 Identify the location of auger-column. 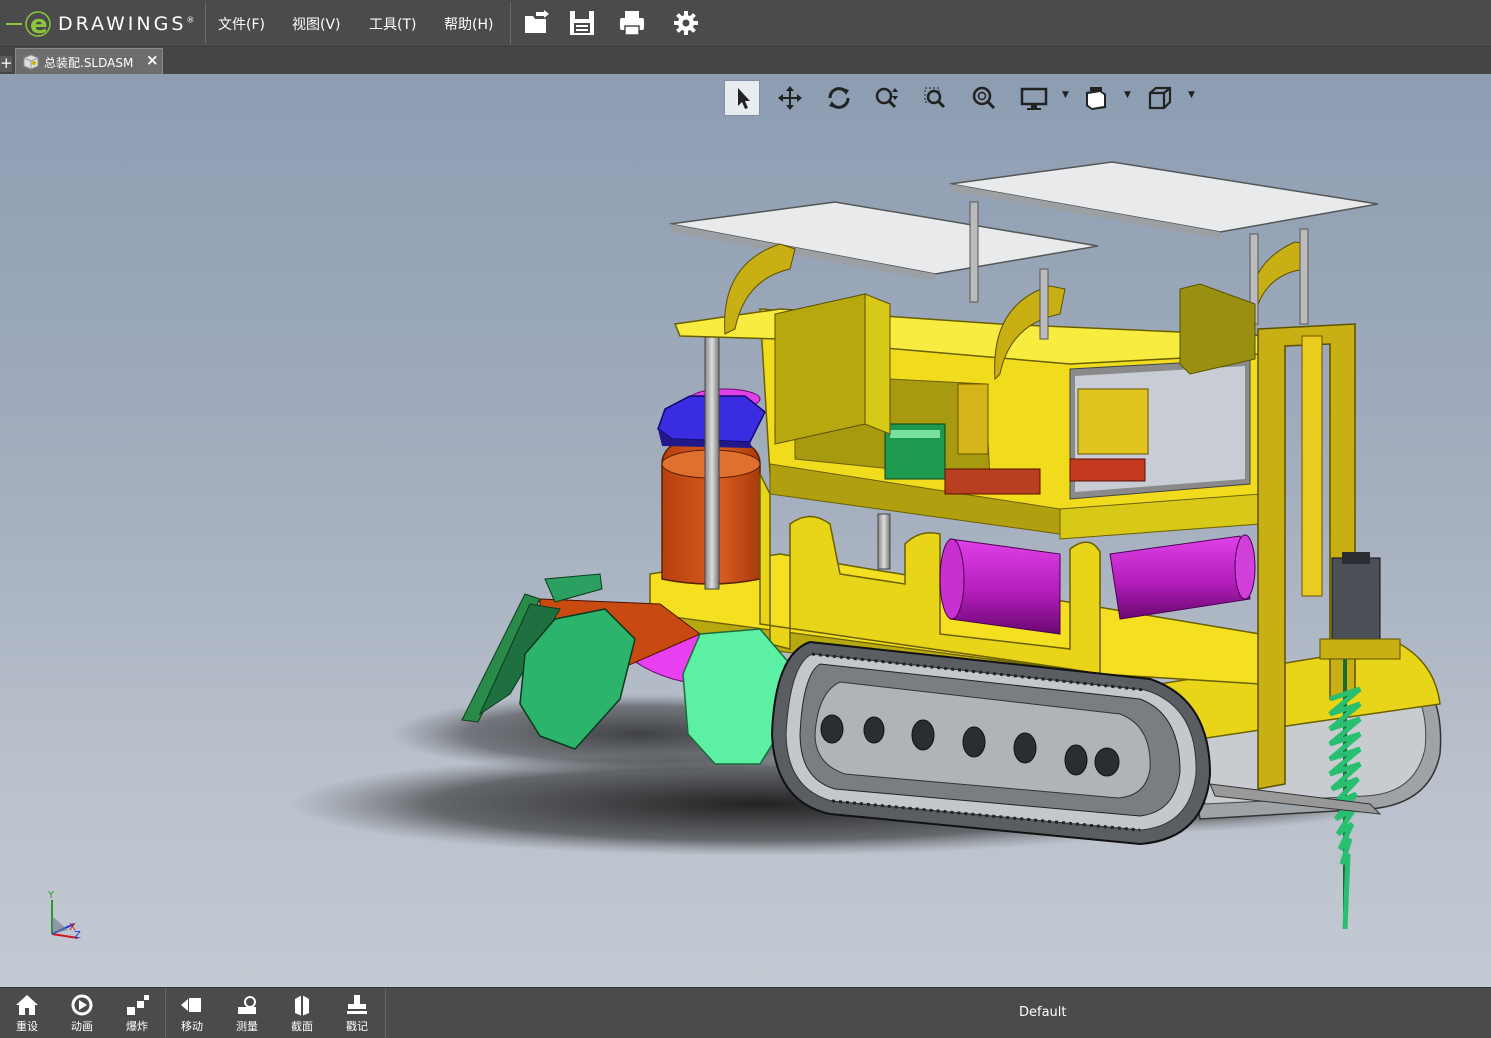
(1329, 626).